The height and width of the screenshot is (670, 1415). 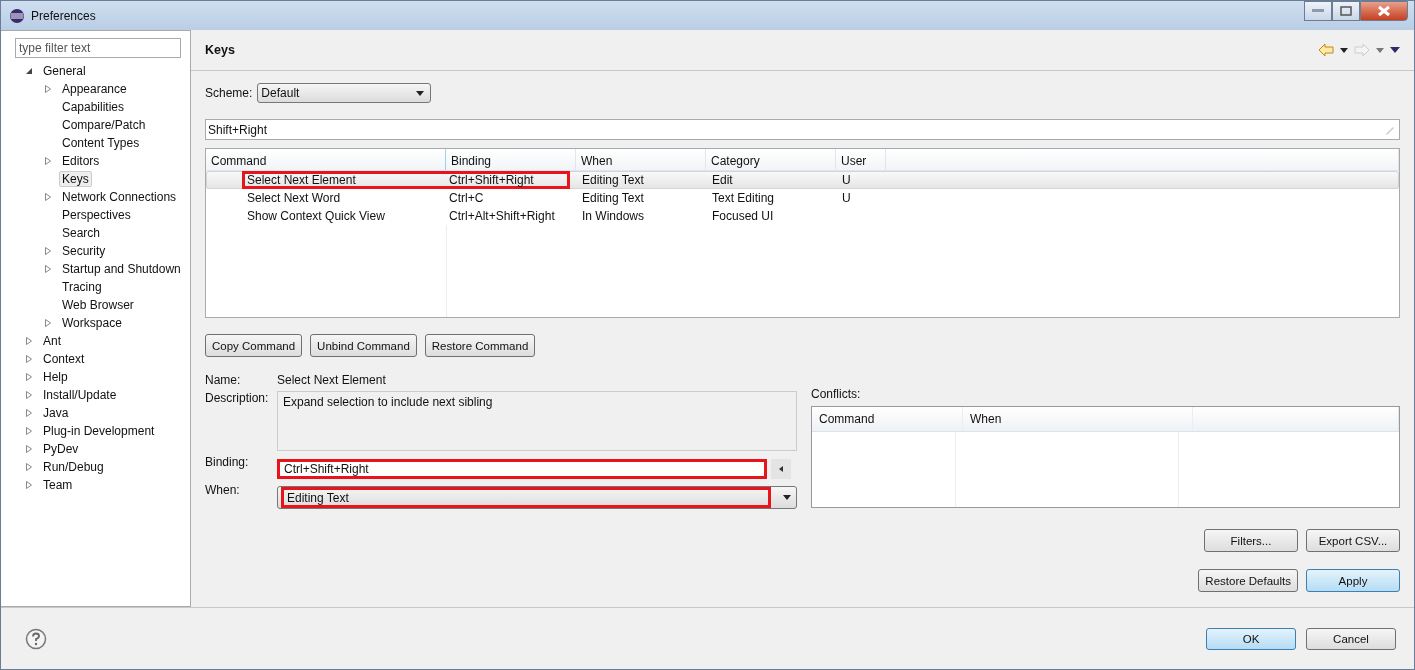 I want to click on table-cell-text: Select Next Element, so click(x=301, y=180).